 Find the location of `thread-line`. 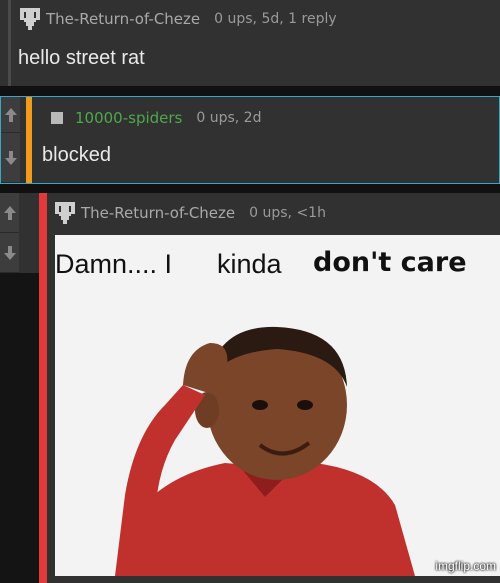

thread-line is located at coordinates (9, 43).